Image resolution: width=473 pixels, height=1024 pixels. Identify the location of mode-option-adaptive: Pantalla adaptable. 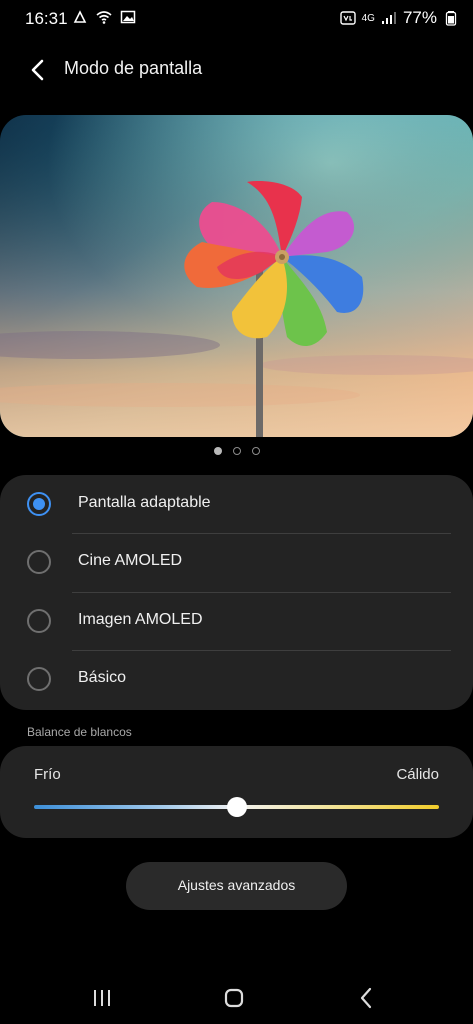
(236, 504).